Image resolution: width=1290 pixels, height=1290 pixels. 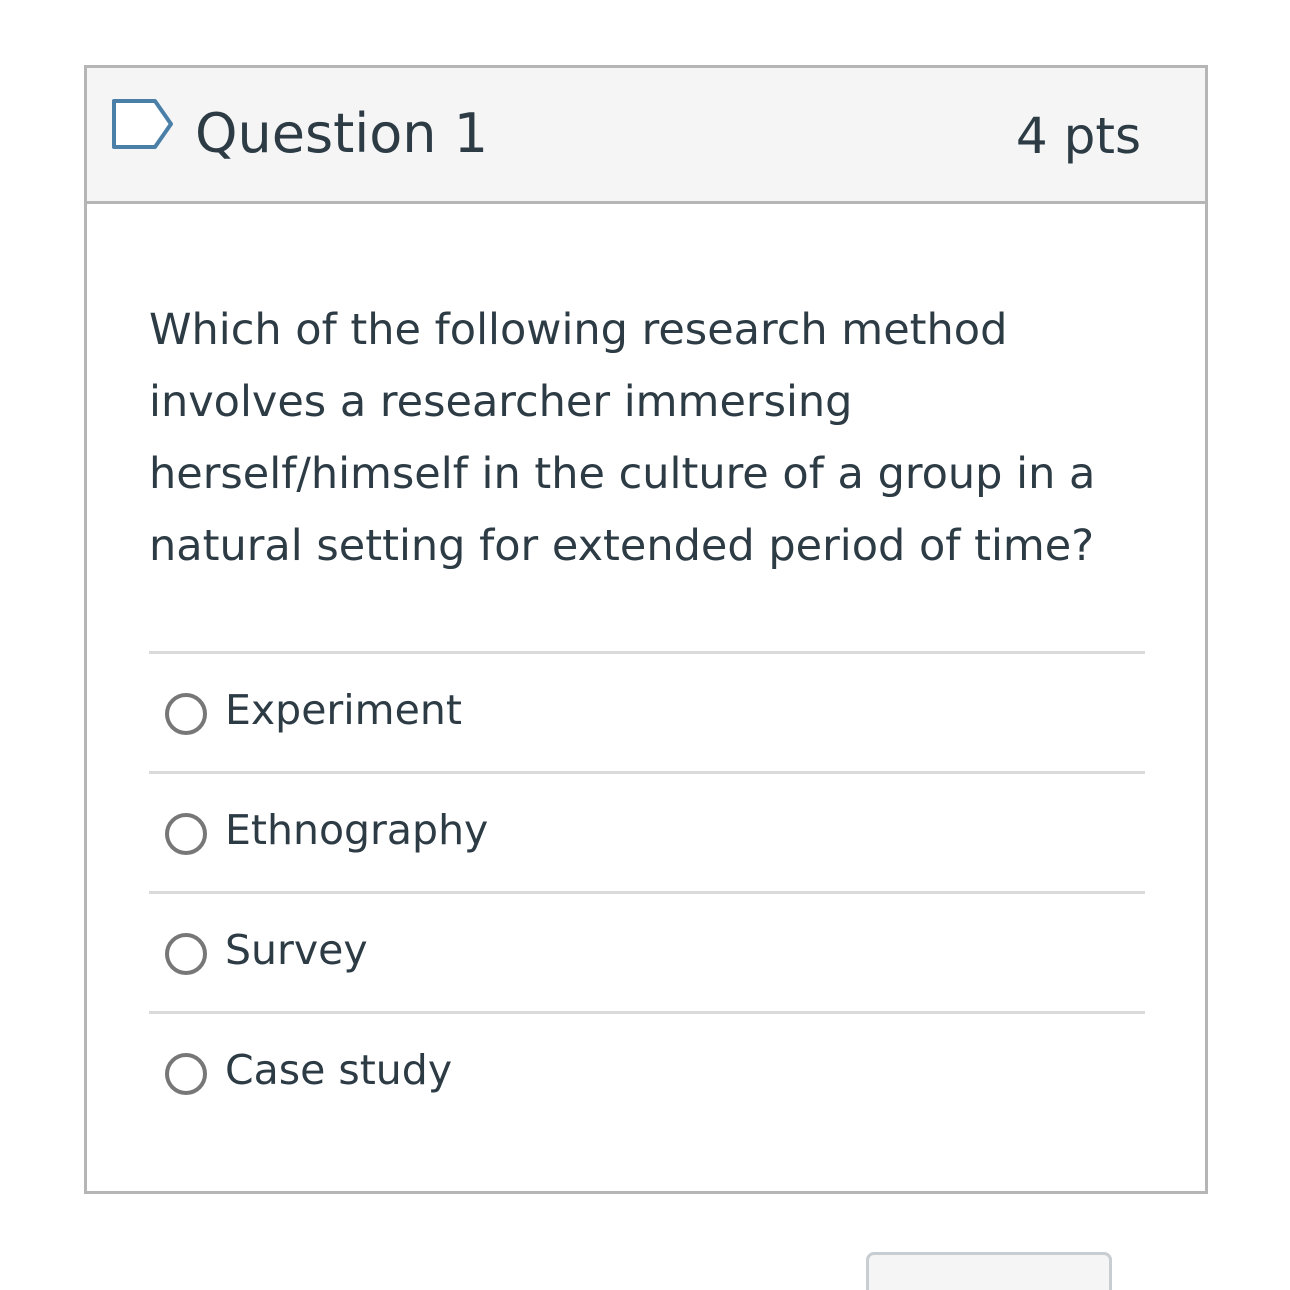 I want to click on question-points: 4 pts, so click(x=1078, y=136).